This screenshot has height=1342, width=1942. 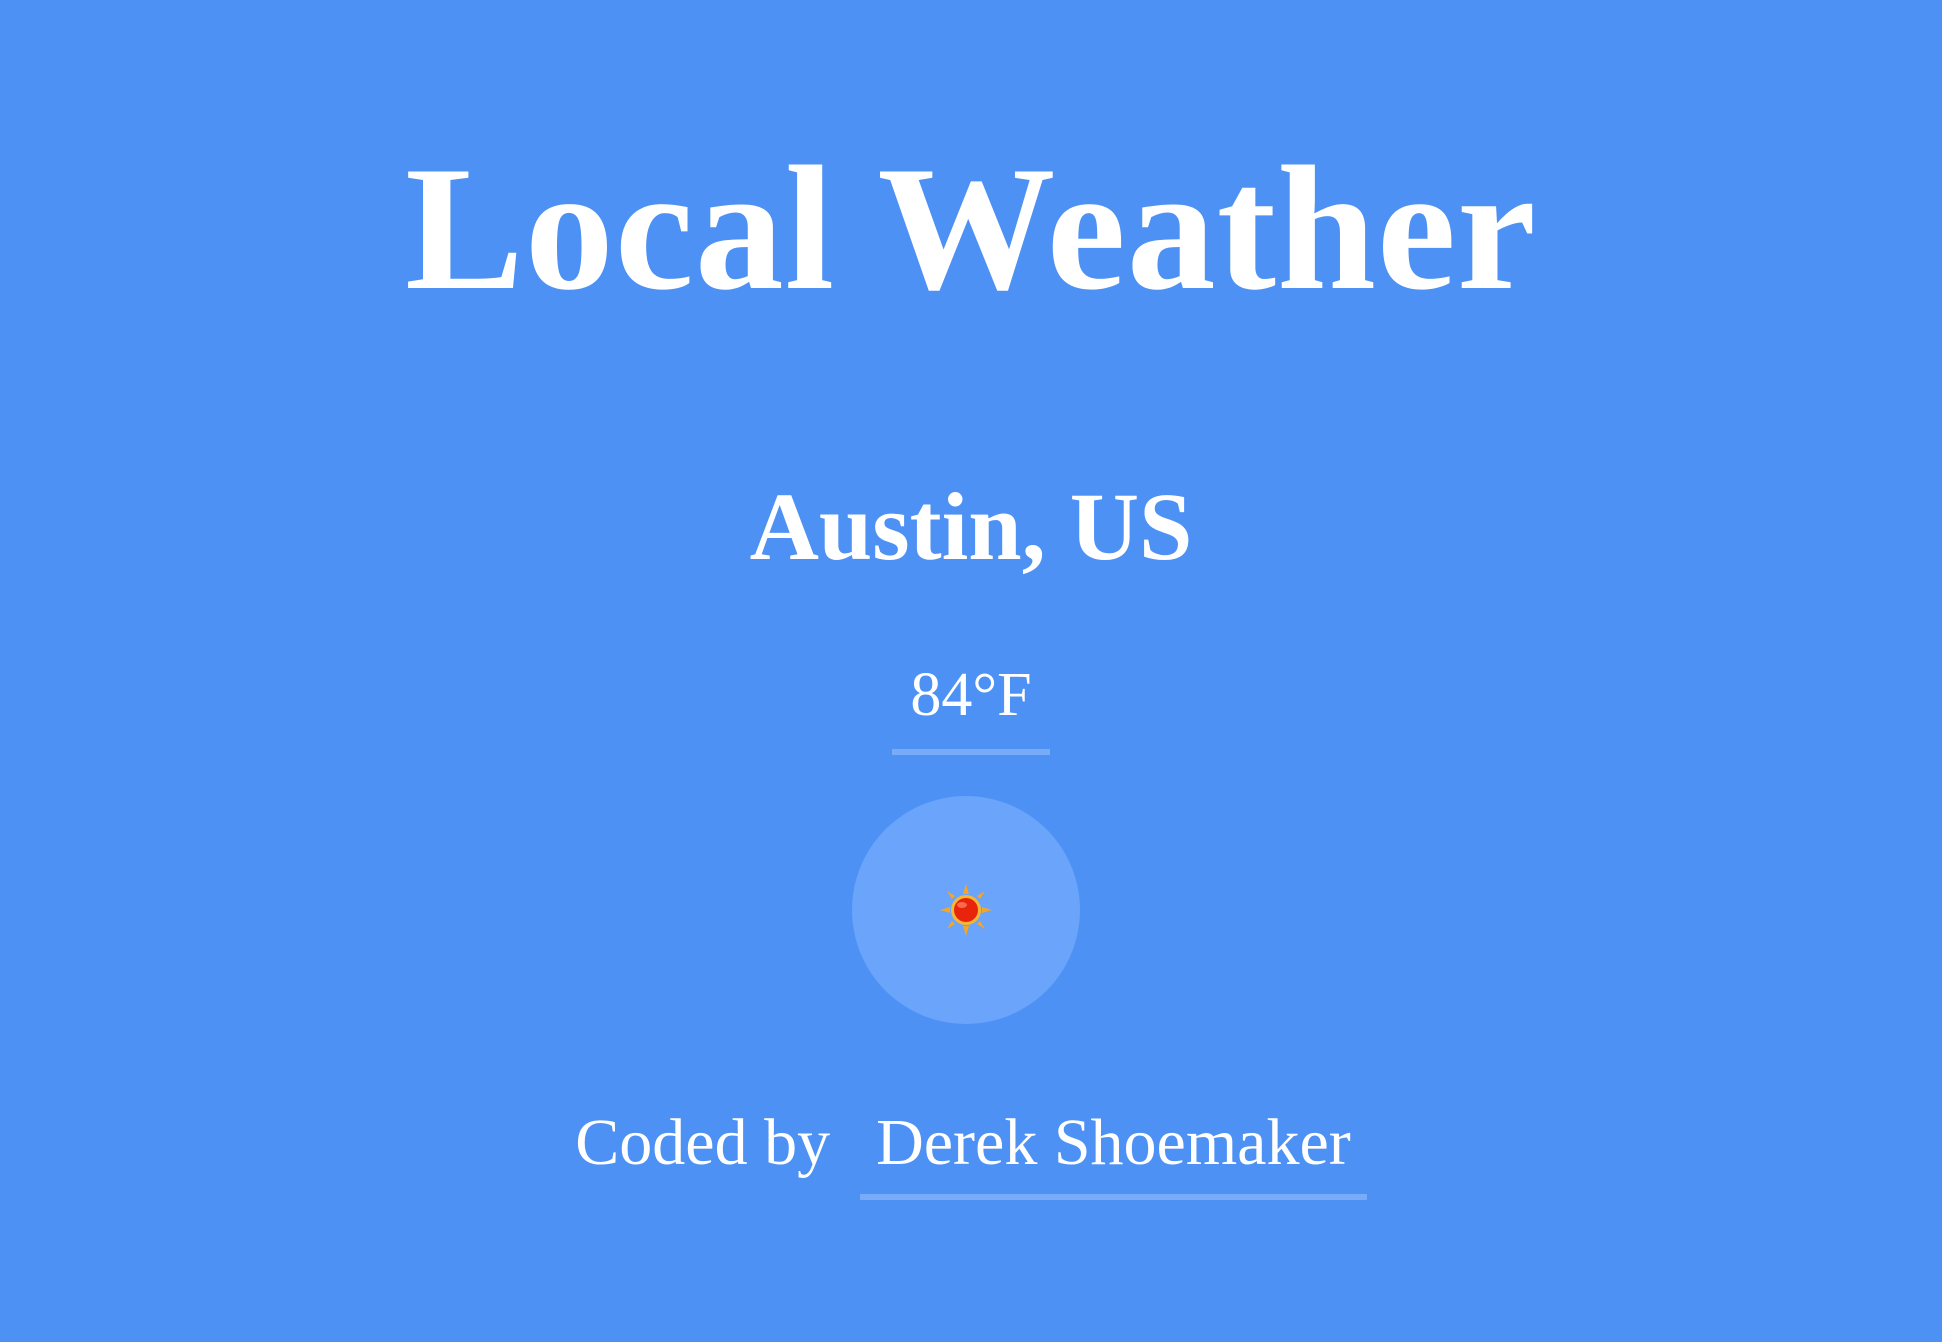 I want to click on author-link: Derek Shoemaker, so click(x=1113, y=1149).